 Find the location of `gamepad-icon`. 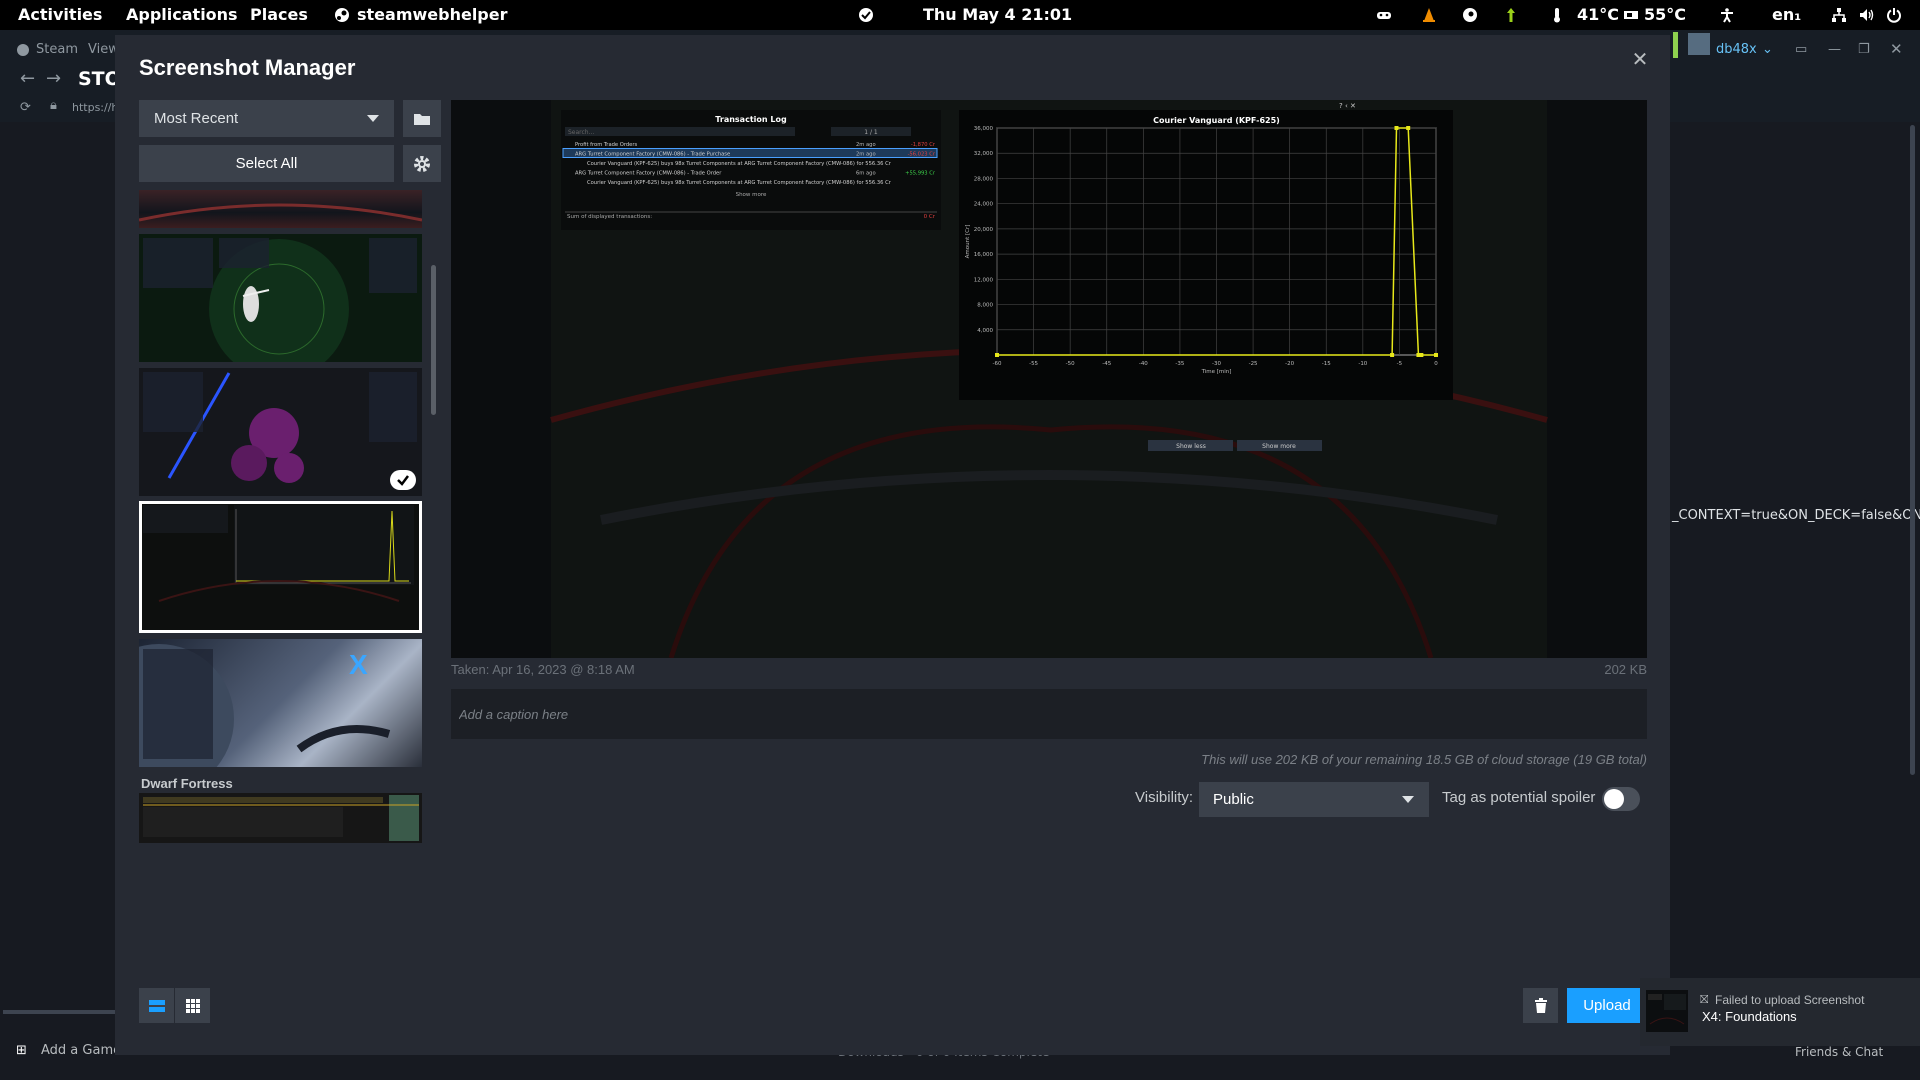

gamepad-icon is located at coordinates (1384, 15).